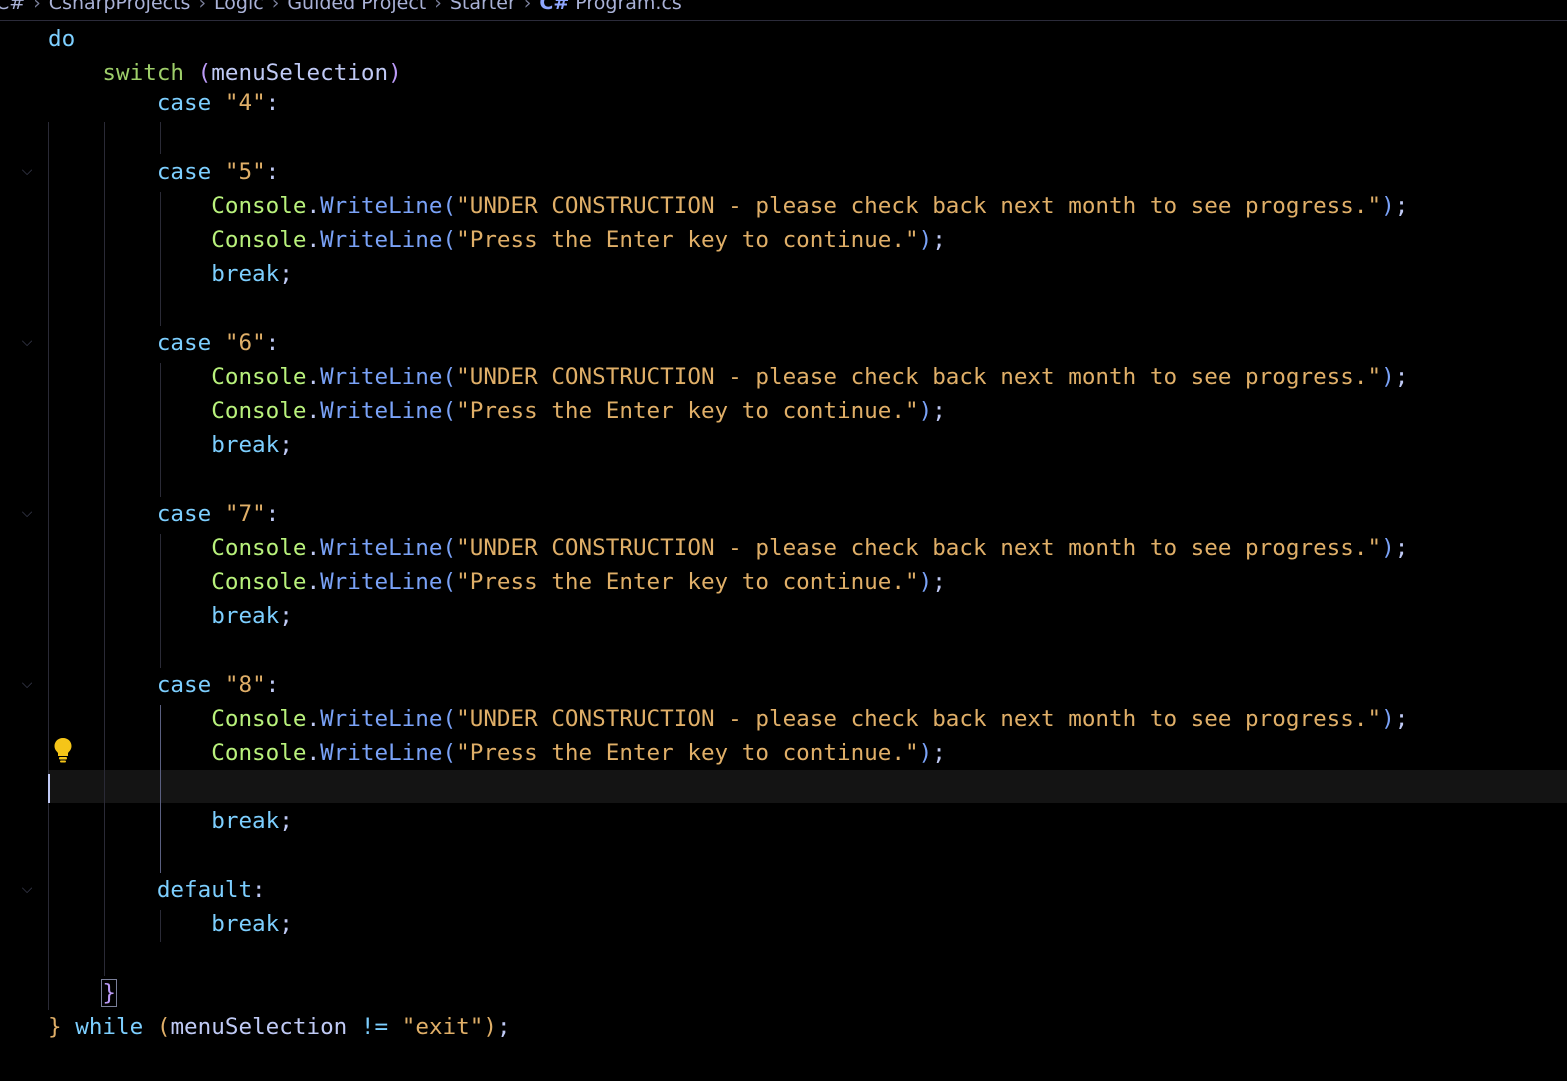  Describe the element at coordinates (109, 993) in the screenshot. I see `matched-brace: }` at that location.